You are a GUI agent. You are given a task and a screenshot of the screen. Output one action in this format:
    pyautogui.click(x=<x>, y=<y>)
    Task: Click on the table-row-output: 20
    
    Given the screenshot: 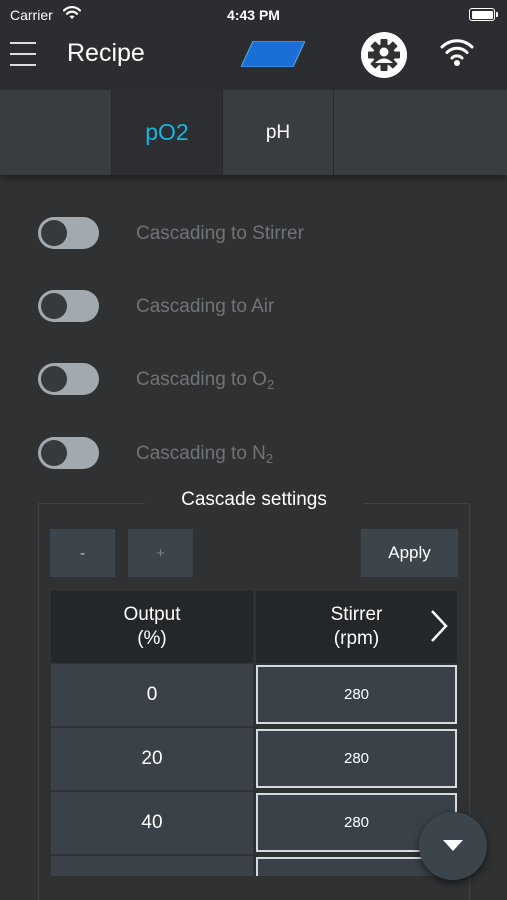 What is the action you would take?
    pyautogui.click(x=152, y=759)
    